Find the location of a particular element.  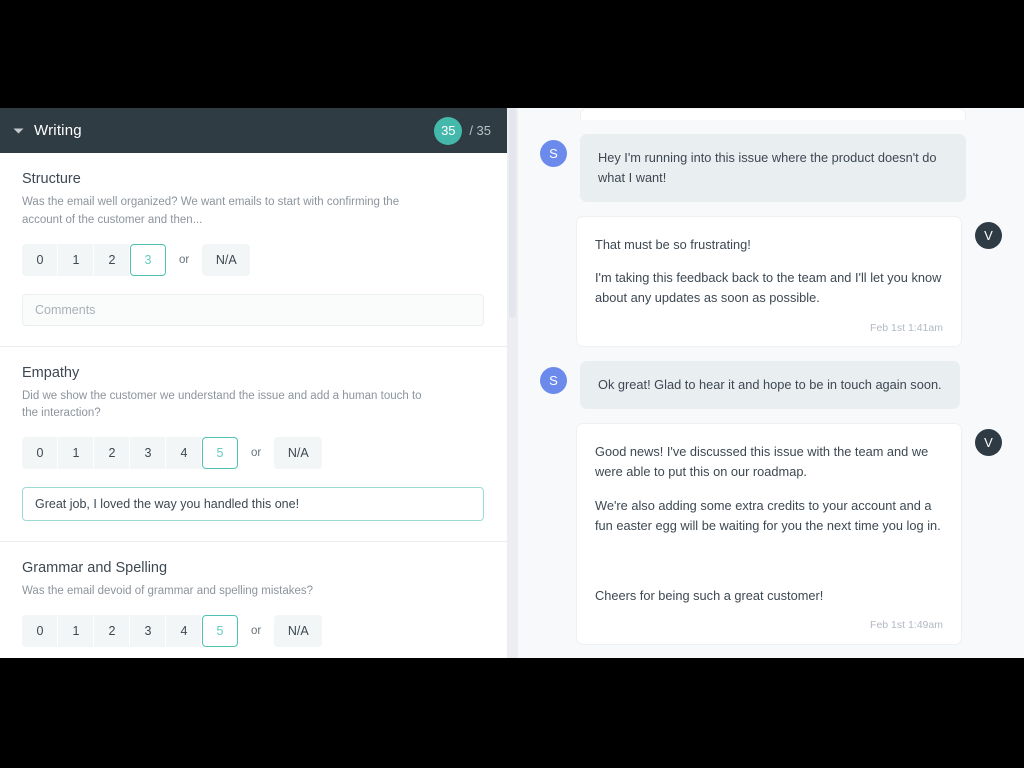

score-summary: 35 / 35 is located at coordinates (462, 130).